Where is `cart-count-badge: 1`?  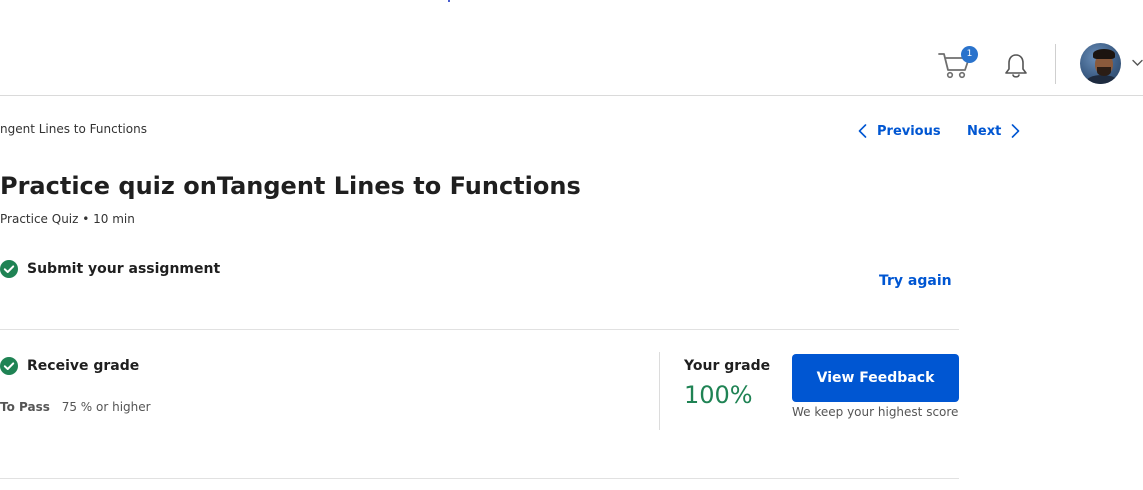 cart-count-badge: 1 is located at coordinates (969, 54).